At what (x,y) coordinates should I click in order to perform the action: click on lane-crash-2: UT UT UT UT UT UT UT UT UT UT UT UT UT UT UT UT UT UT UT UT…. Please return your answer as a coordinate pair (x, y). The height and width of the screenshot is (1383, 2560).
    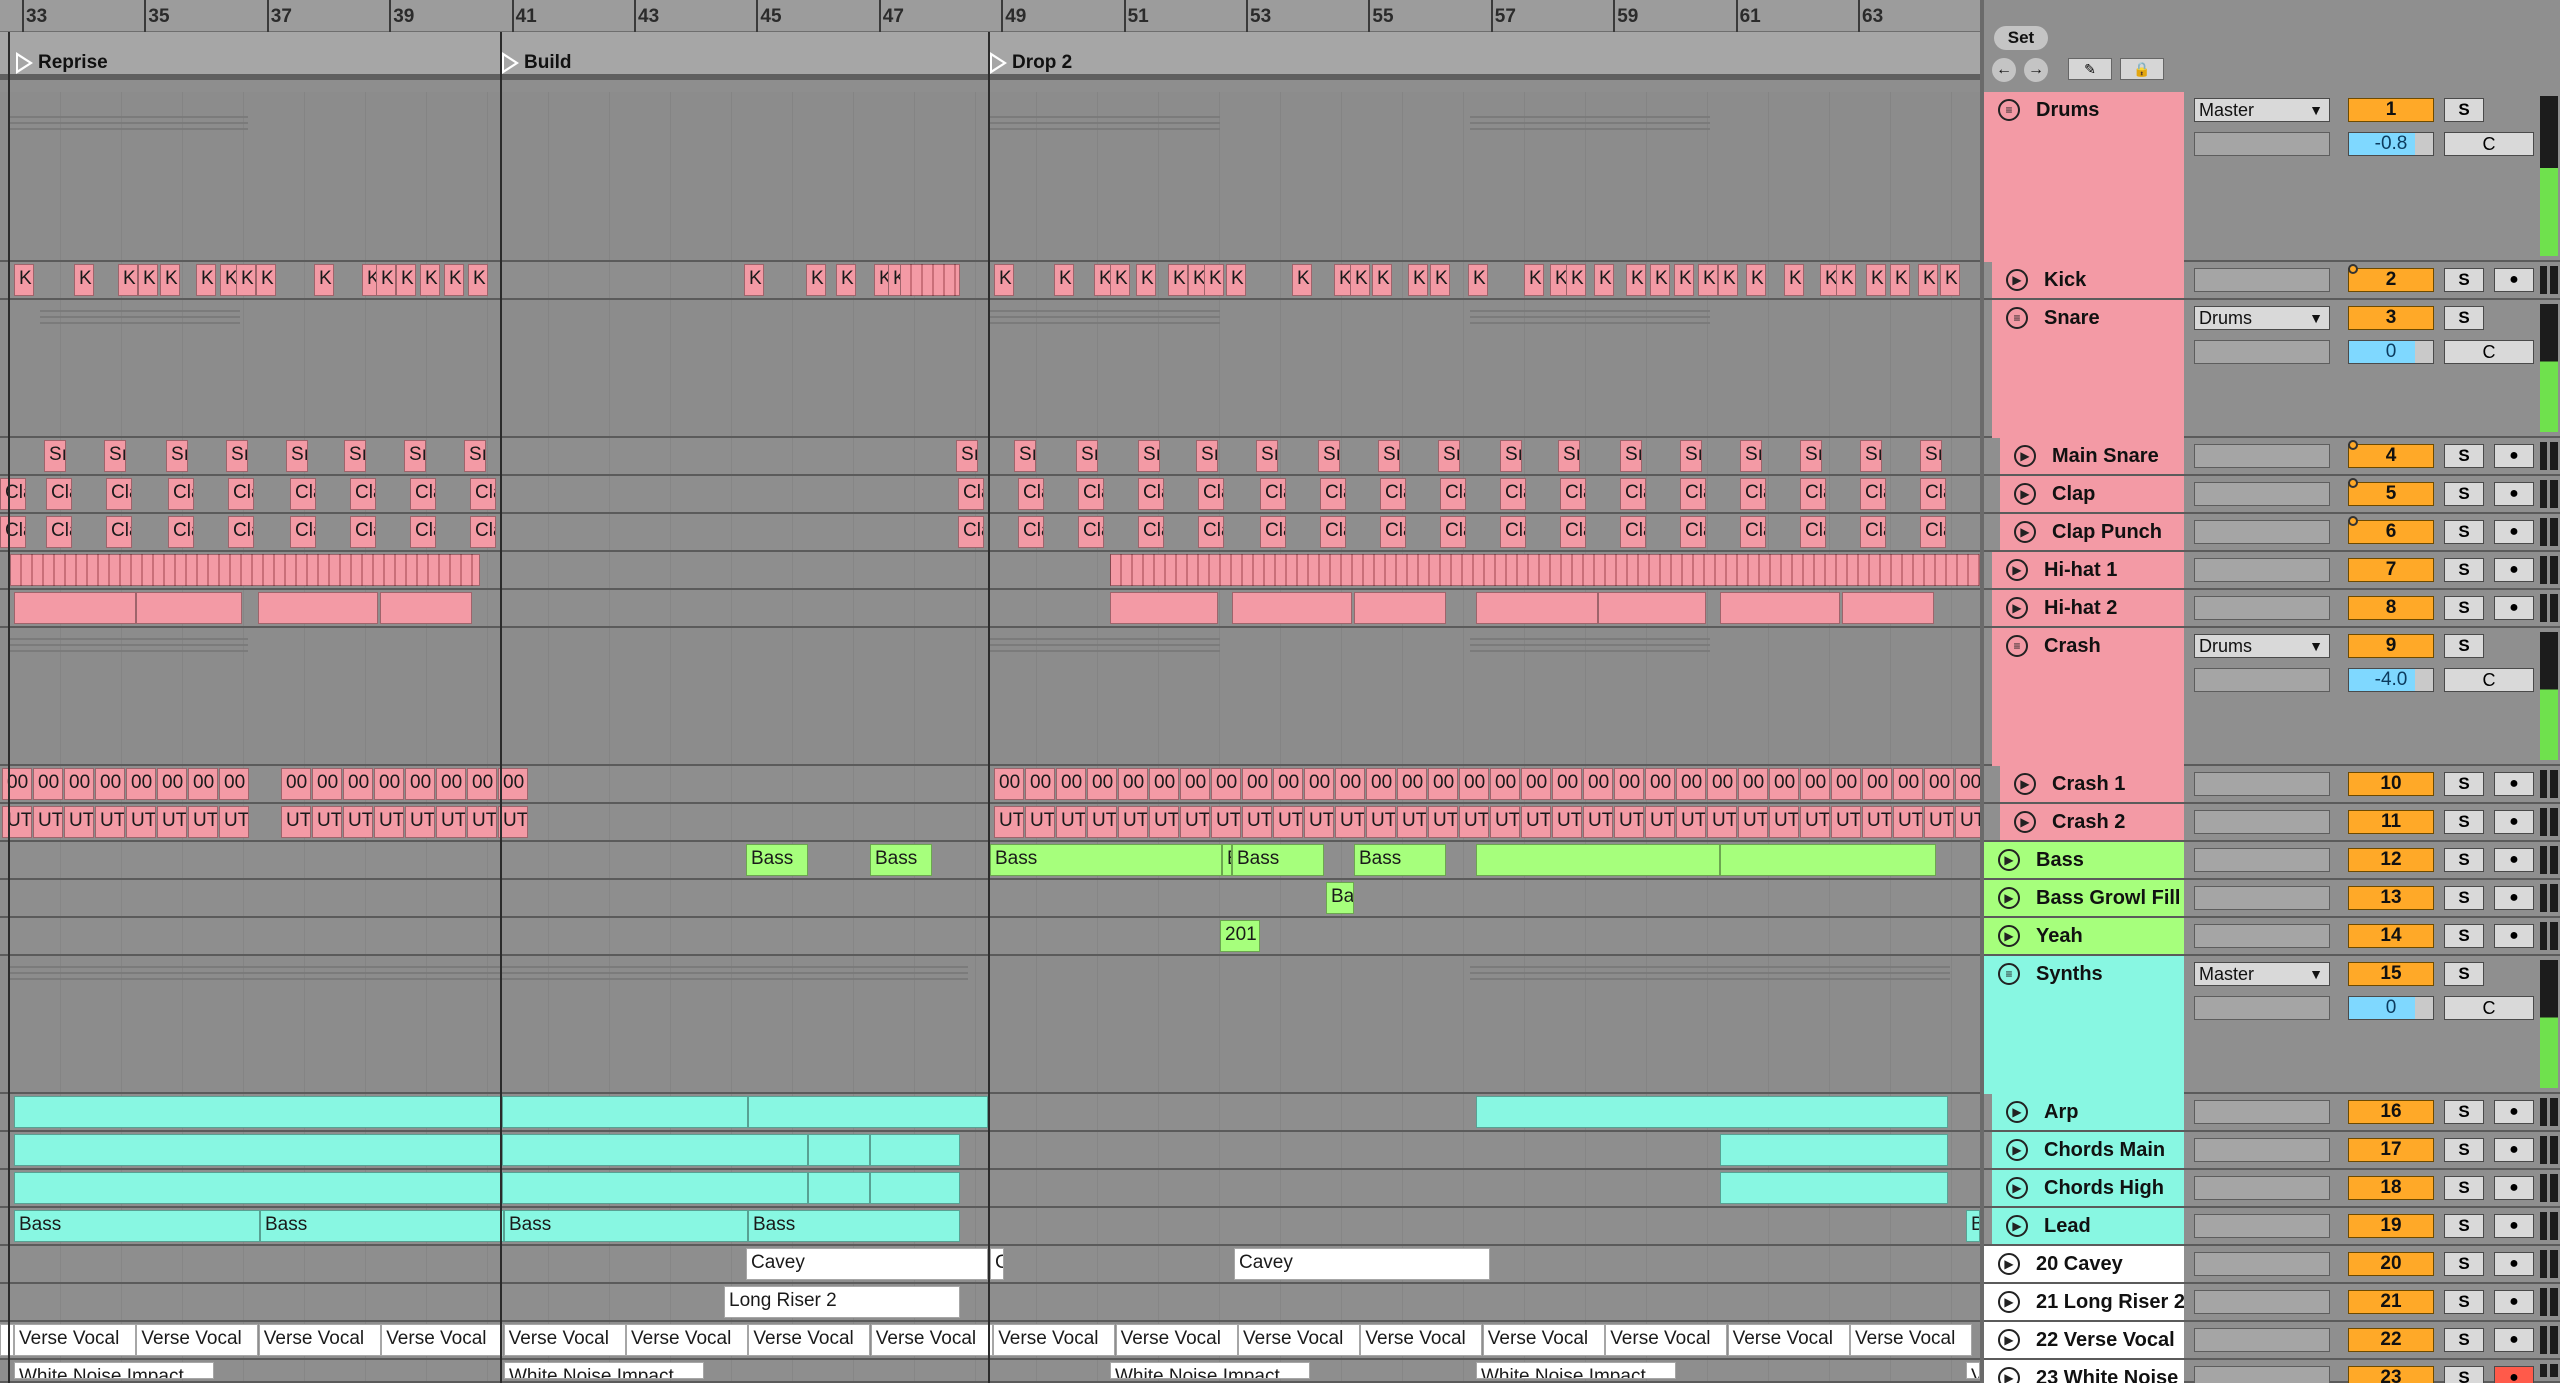
    Looking at the image, I should click on (990, 823).